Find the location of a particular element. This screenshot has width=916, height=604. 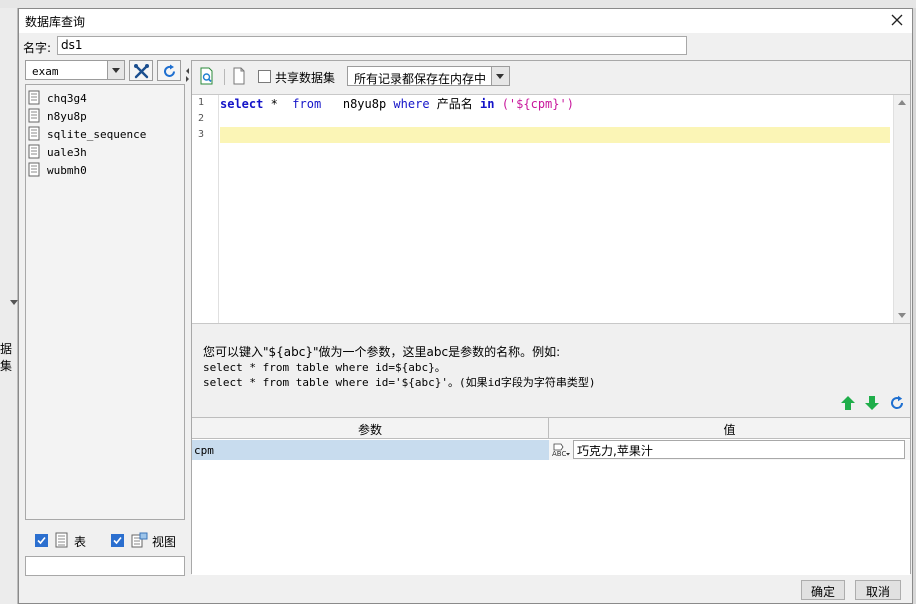

background-app-toolbar is located at coordinates (458, 4).